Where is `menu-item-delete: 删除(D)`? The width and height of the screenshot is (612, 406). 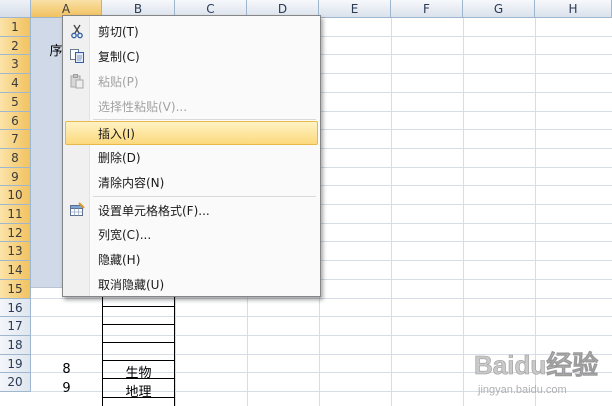 menu-item-delete: 删除(D) is located at coordinates (191, 157).